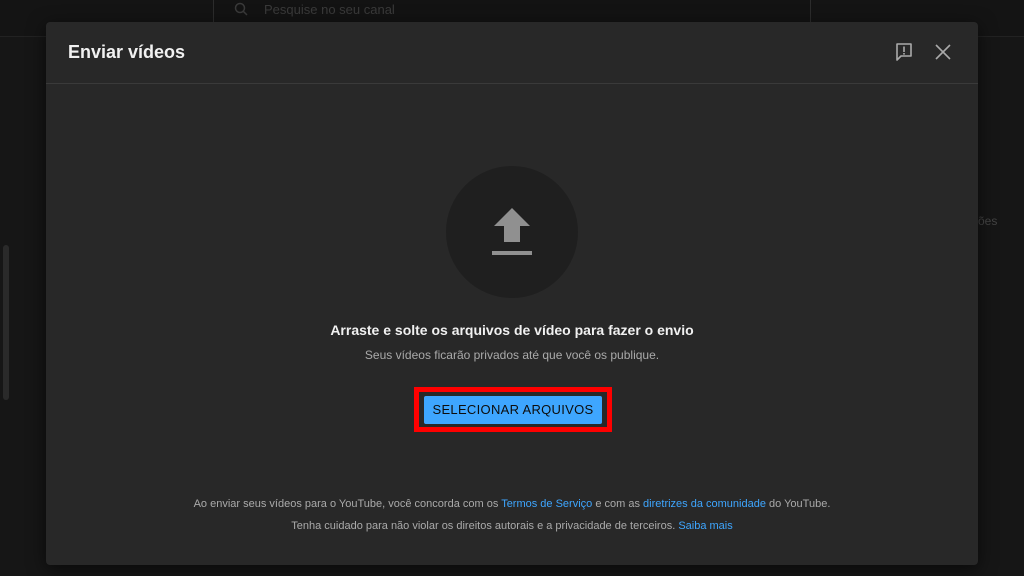  I want to click on select-files-button: SELECIONAR ARQUIVOS, so click(513, 409).